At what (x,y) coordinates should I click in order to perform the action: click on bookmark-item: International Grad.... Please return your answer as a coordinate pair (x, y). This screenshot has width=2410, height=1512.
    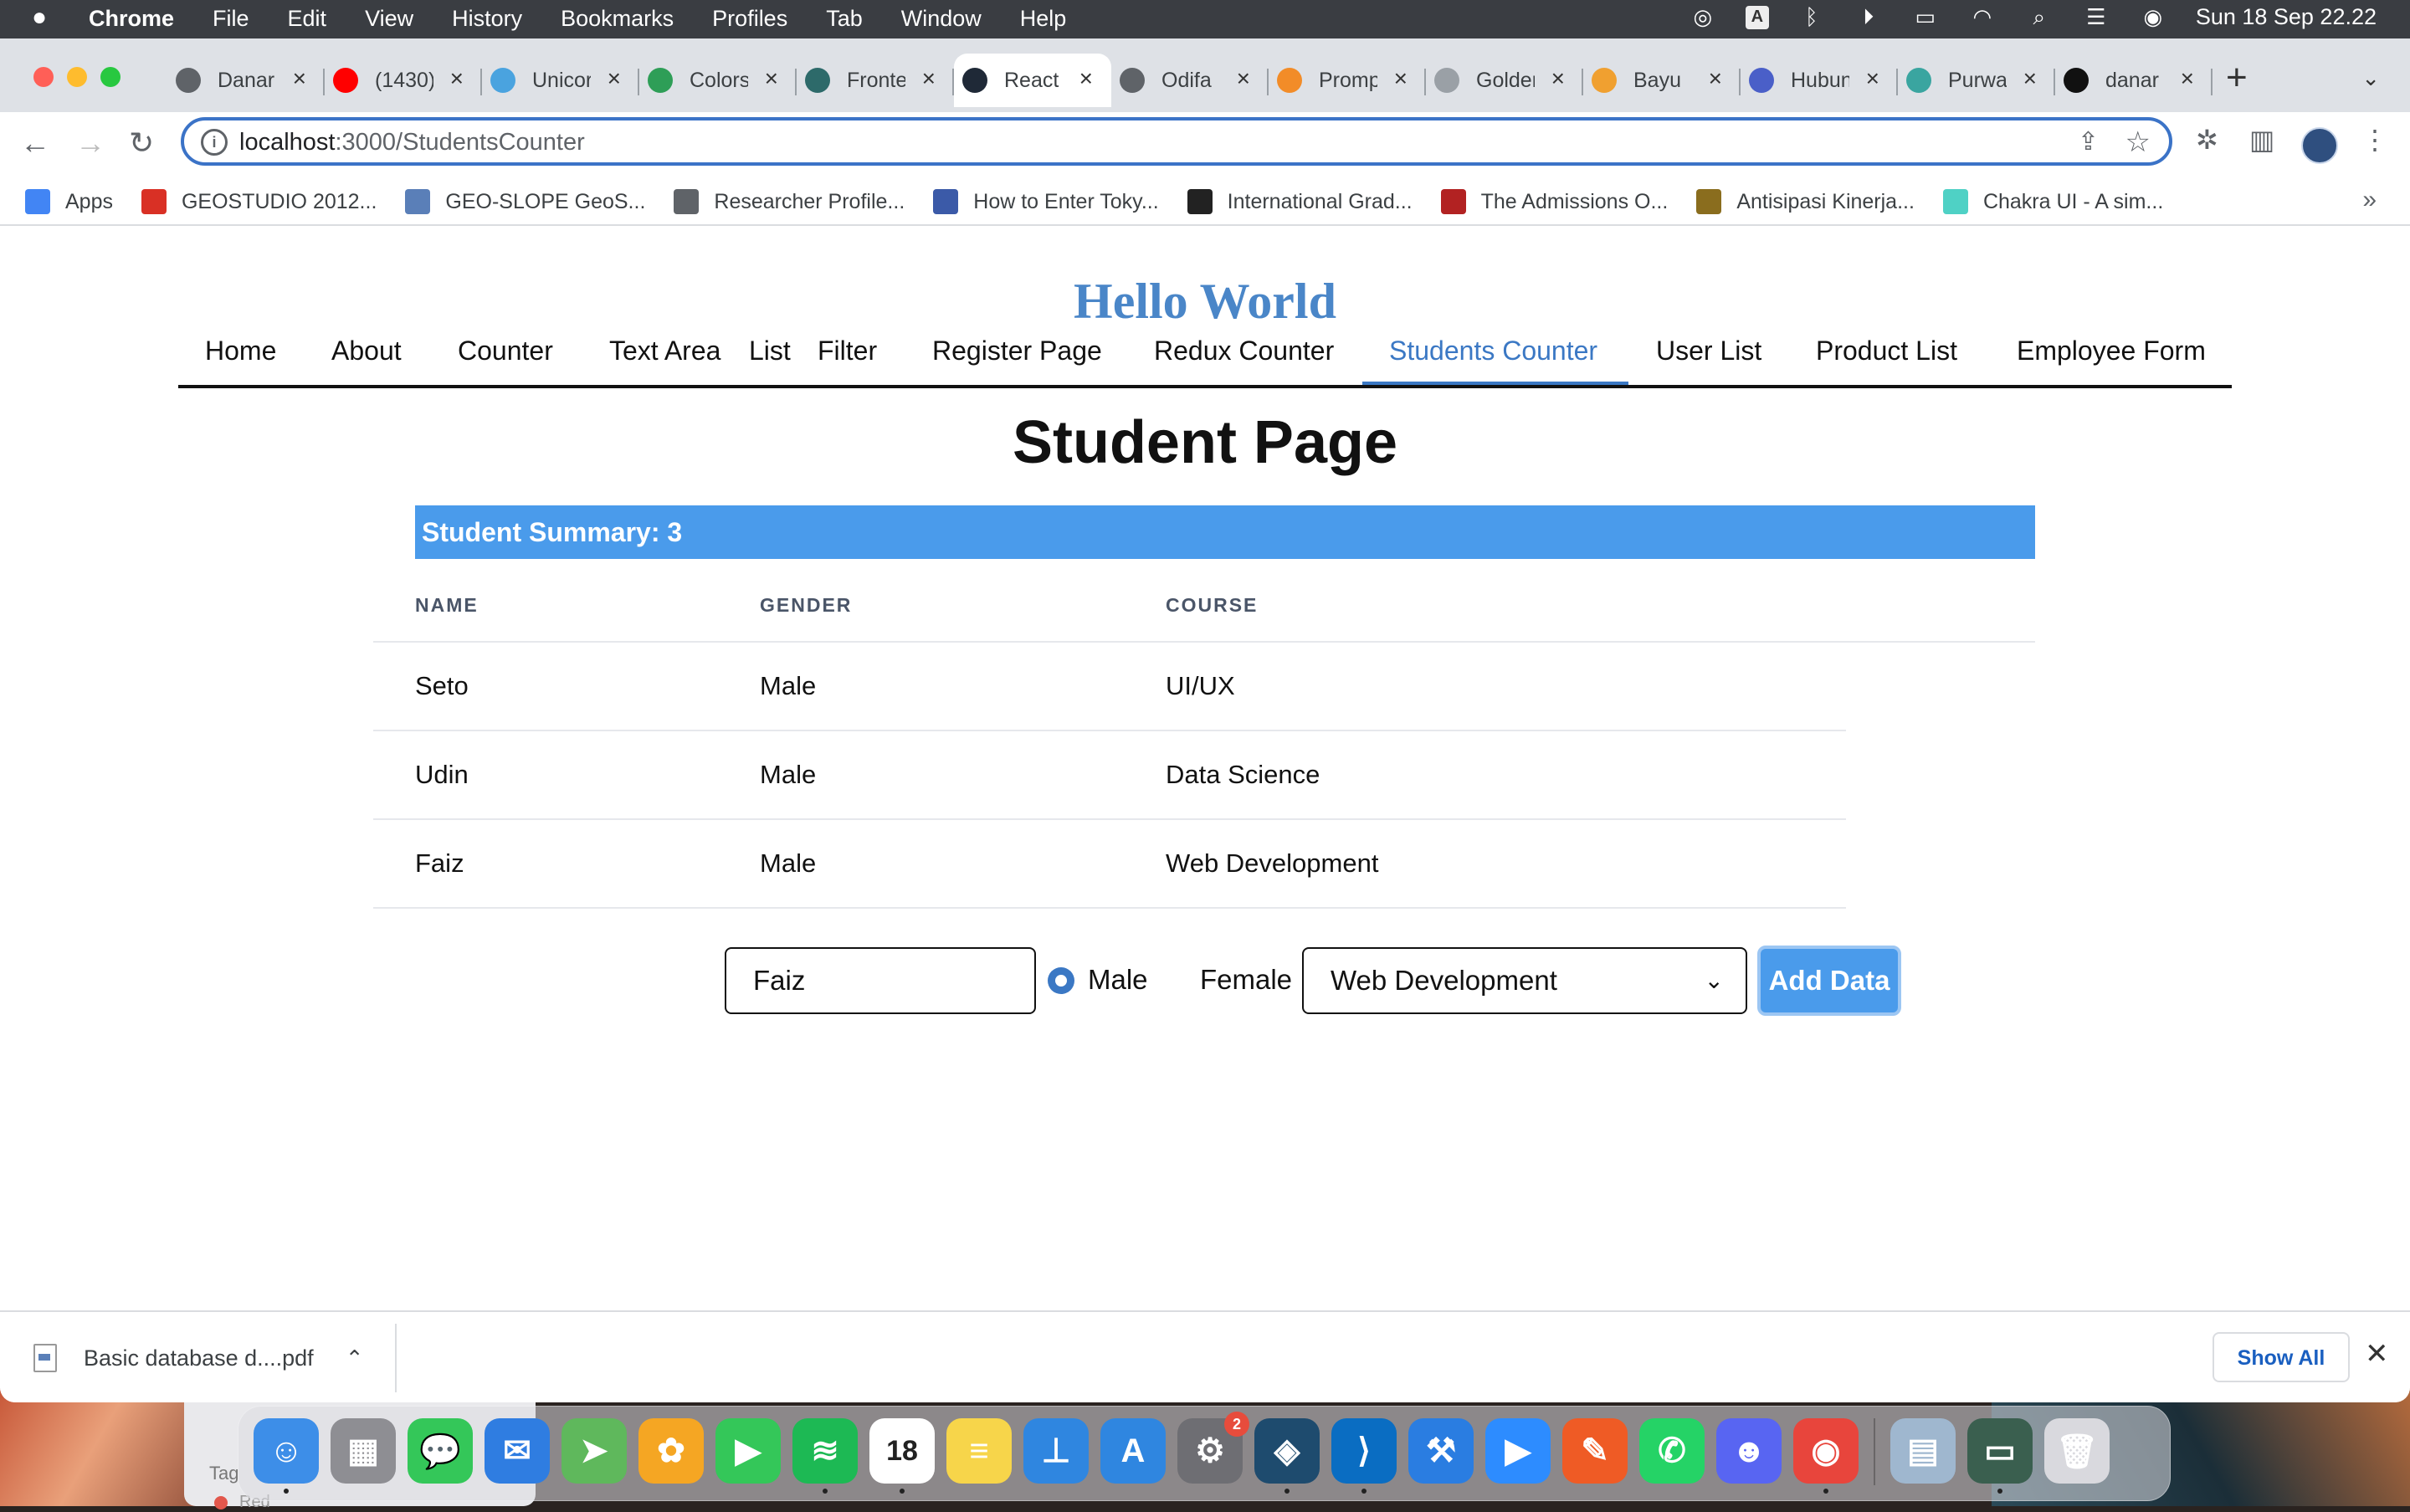
    Looking at the image, I should click on (1300, 201).